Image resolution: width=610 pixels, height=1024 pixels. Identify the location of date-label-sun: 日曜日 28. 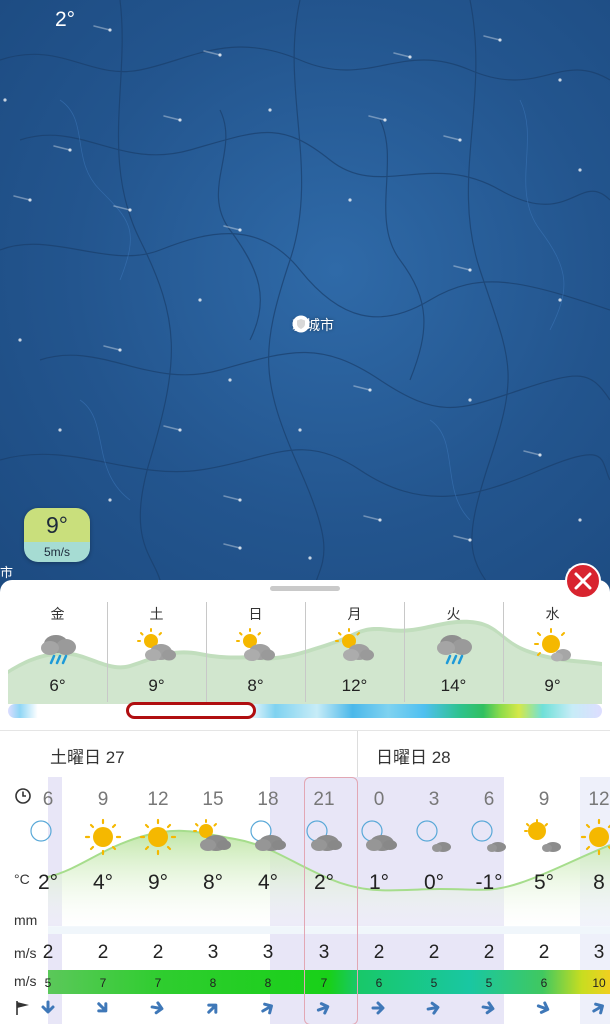
(413, 757).